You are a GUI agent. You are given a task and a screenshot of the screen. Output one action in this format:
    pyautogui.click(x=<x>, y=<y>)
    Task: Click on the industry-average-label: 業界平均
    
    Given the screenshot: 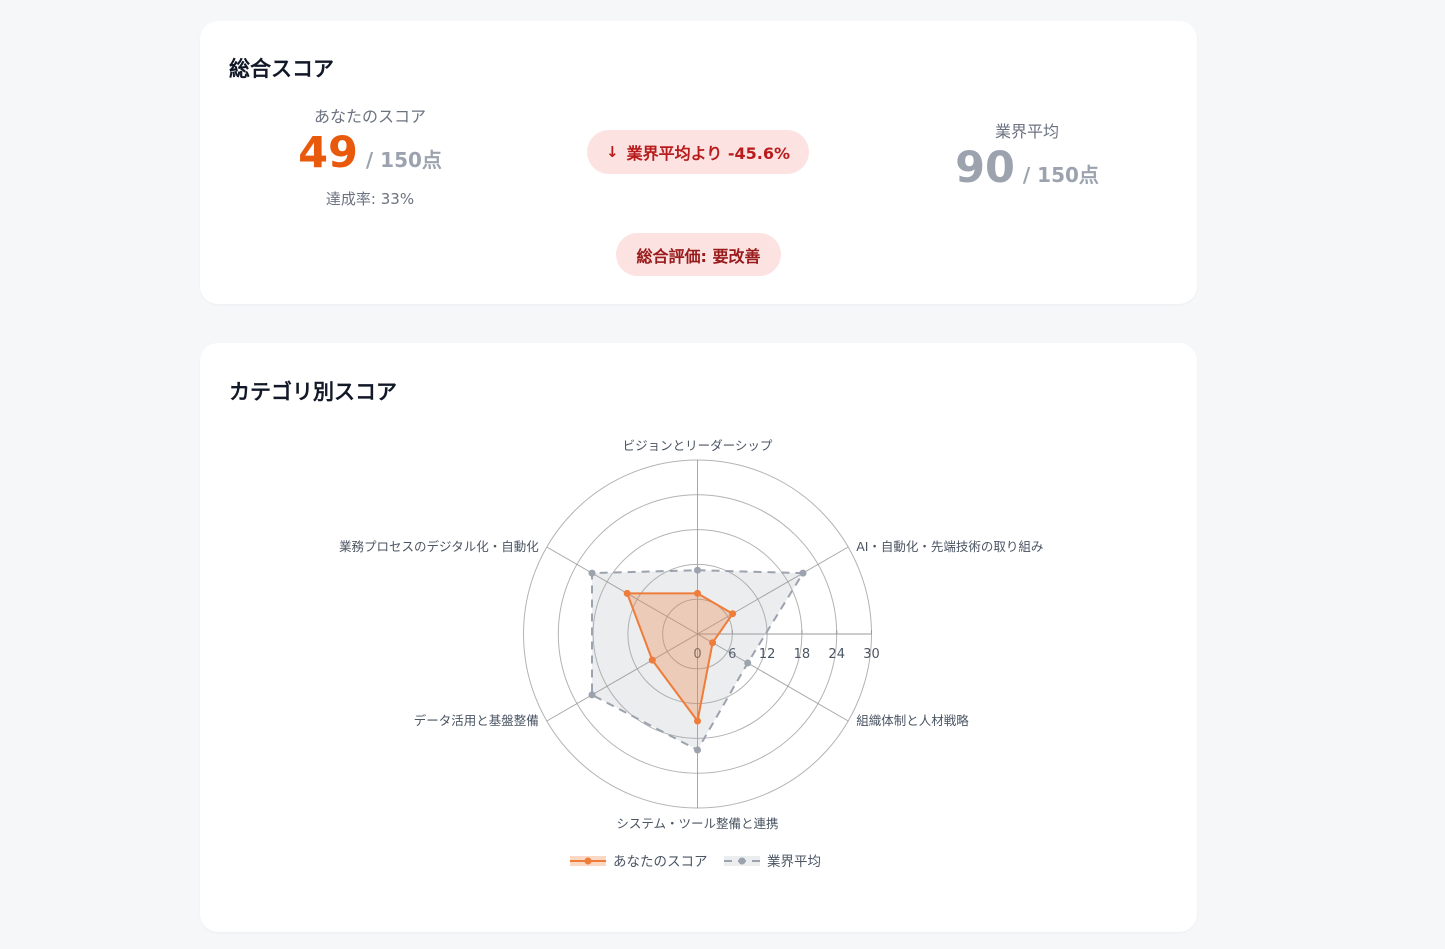 What is the action you would take?
    pyautogui.click(x=1026, y=131)
    